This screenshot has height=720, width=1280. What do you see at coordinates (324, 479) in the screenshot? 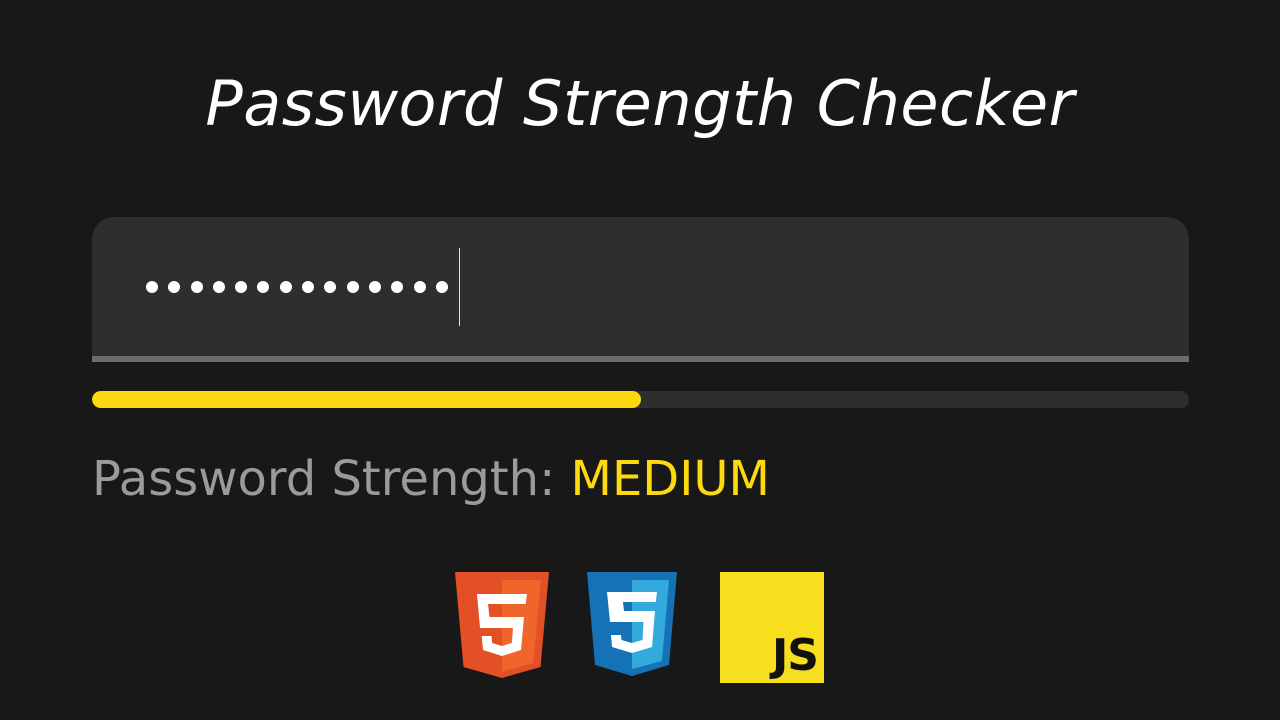
I see `strength-label: Password Strength:` at bounding box center [324, 479].